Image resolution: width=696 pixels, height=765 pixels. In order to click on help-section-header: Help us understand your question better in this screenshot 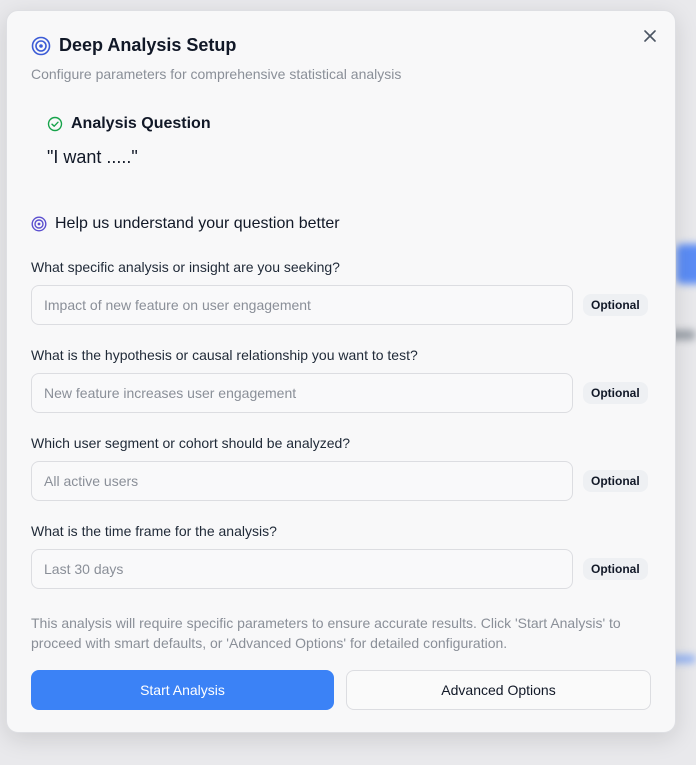, I will do `click(341, 224)`.